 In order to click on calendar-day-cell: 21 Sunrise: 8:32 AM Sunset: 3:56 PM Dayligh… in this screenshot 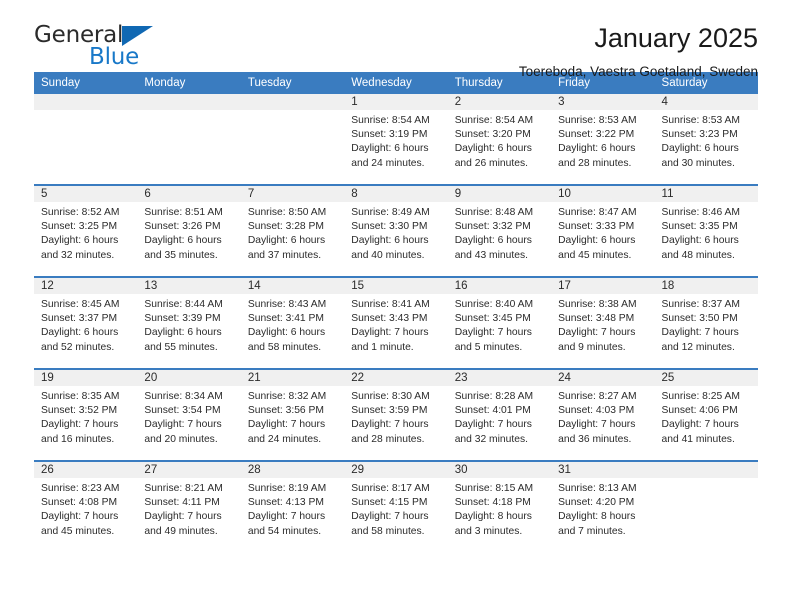, I will do `click(292, 414)`.